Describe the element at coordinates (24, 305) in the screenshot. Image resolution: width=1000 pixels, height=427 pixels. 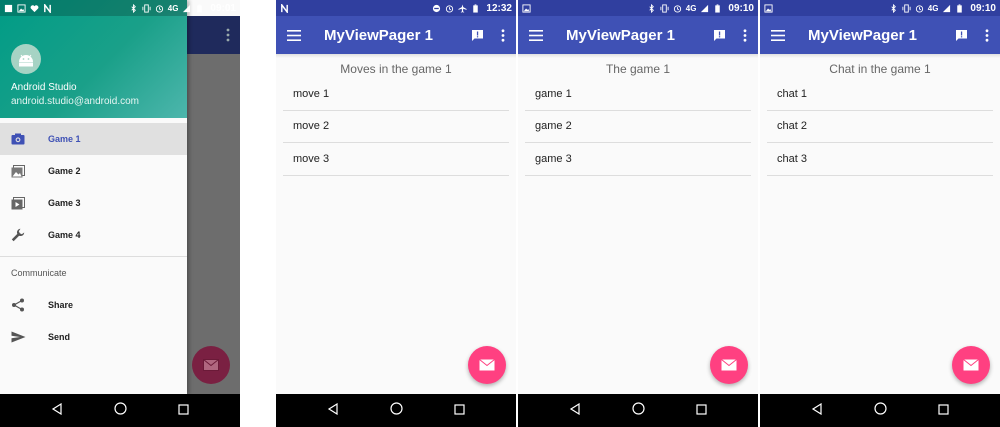
I see `share-icon` at that location.